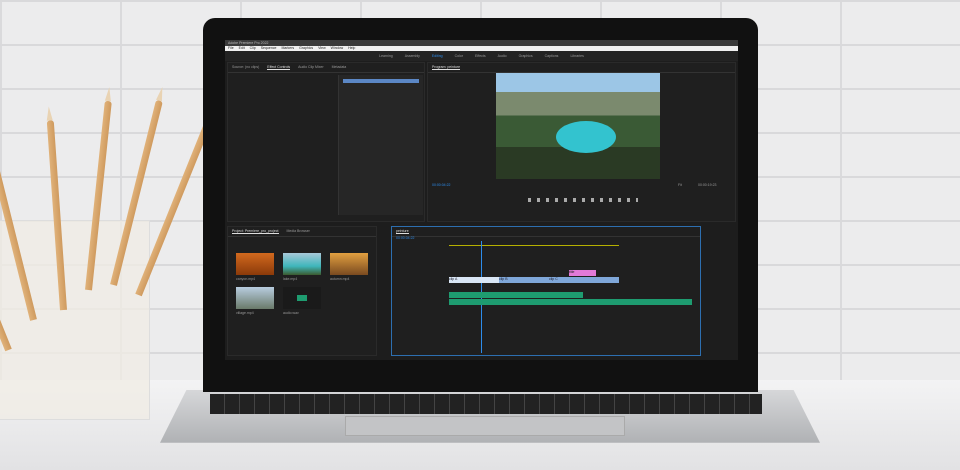 The image size is (960, 470). What do you see at coordinates (446, 67) in the screenshot?
I see `tab-program: Program: peinture` at bounding box center [446, 67].